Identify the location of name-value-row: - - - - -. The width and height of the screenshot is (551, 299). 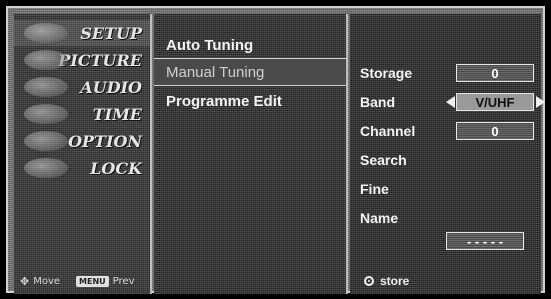
(448, 241).